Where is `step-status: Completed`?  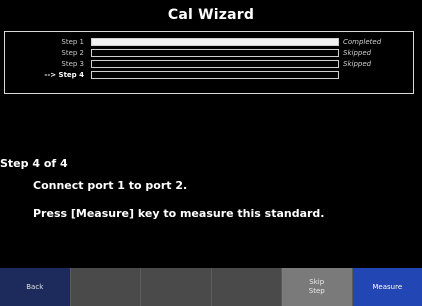 step-status: Completed is located at coordinates (362, 42).